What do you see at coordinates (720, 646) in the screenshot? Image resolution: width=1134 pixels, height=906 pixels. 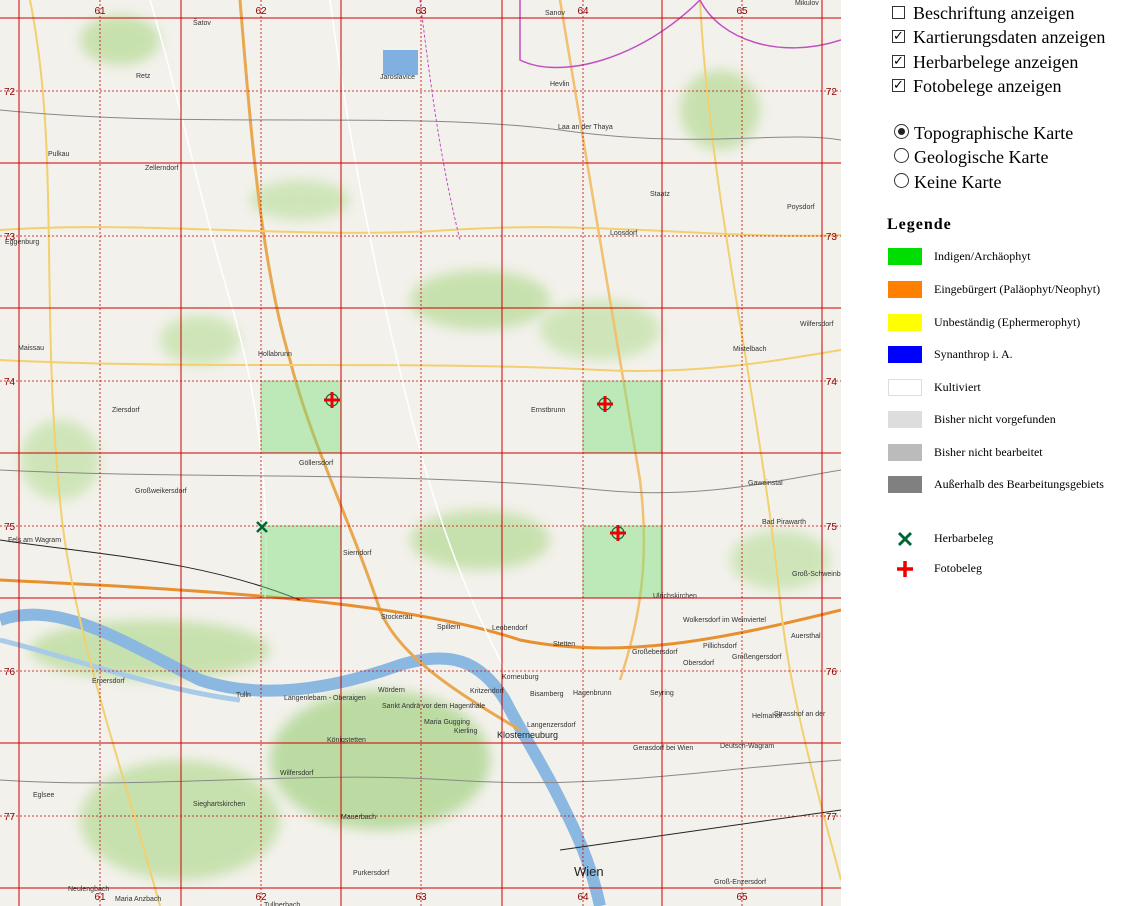 I see `place-label: Pillichsdorf` at bounding box center [720, 646].